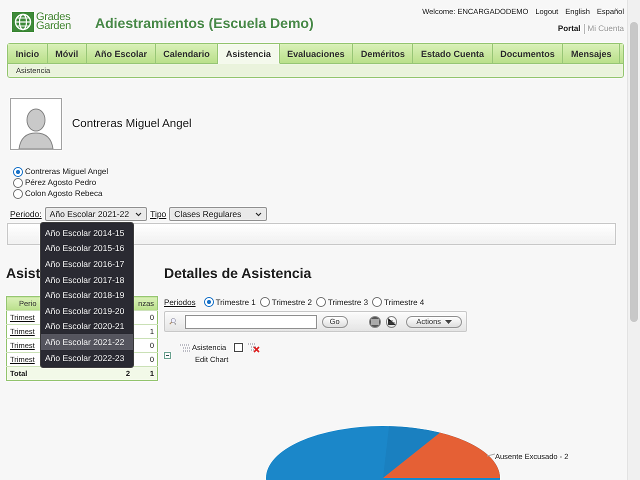  What do you see at coordinates (121, 53) in the screenshot?
I see `nav-tab: Año Escolar` at bounding box center [121, 53].